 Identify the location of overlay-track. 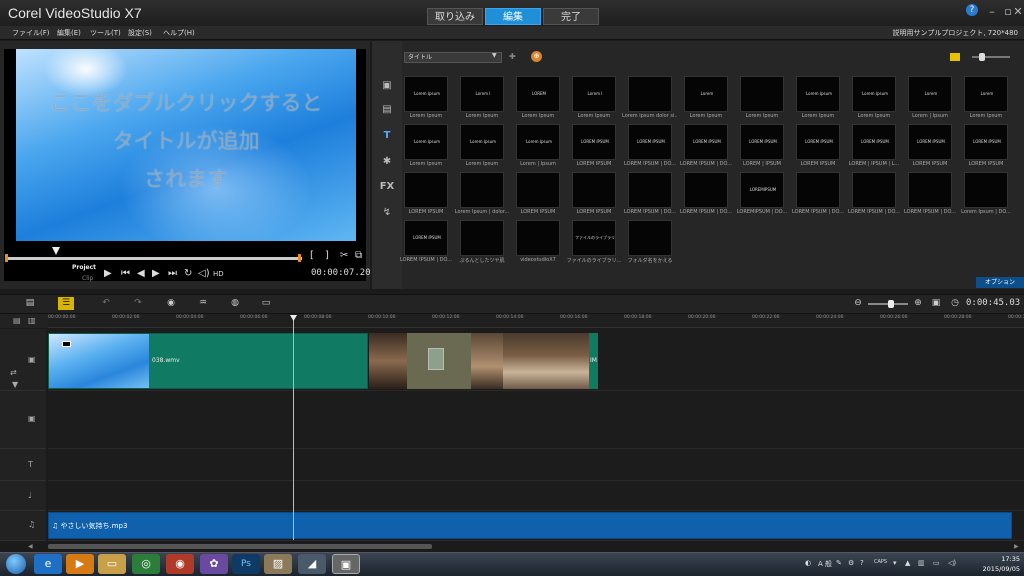
(536, 420).